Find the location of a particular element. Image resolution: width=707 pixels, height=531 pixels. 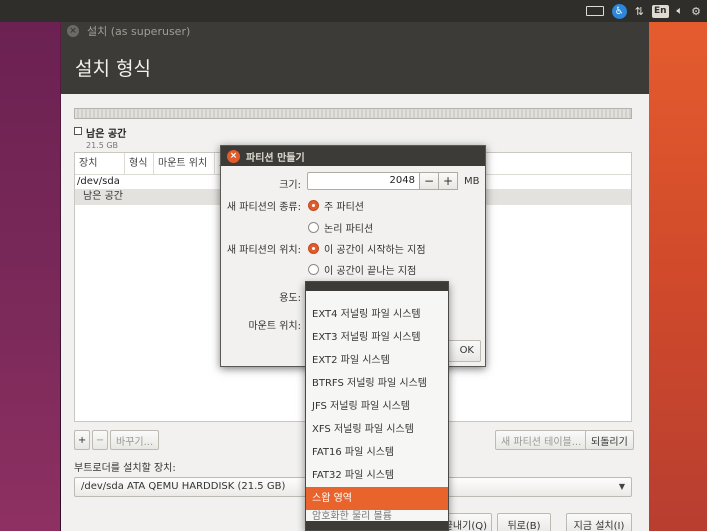

partition-legend: 남은 공간 21.5 GB is located at coordinates (100, 137).